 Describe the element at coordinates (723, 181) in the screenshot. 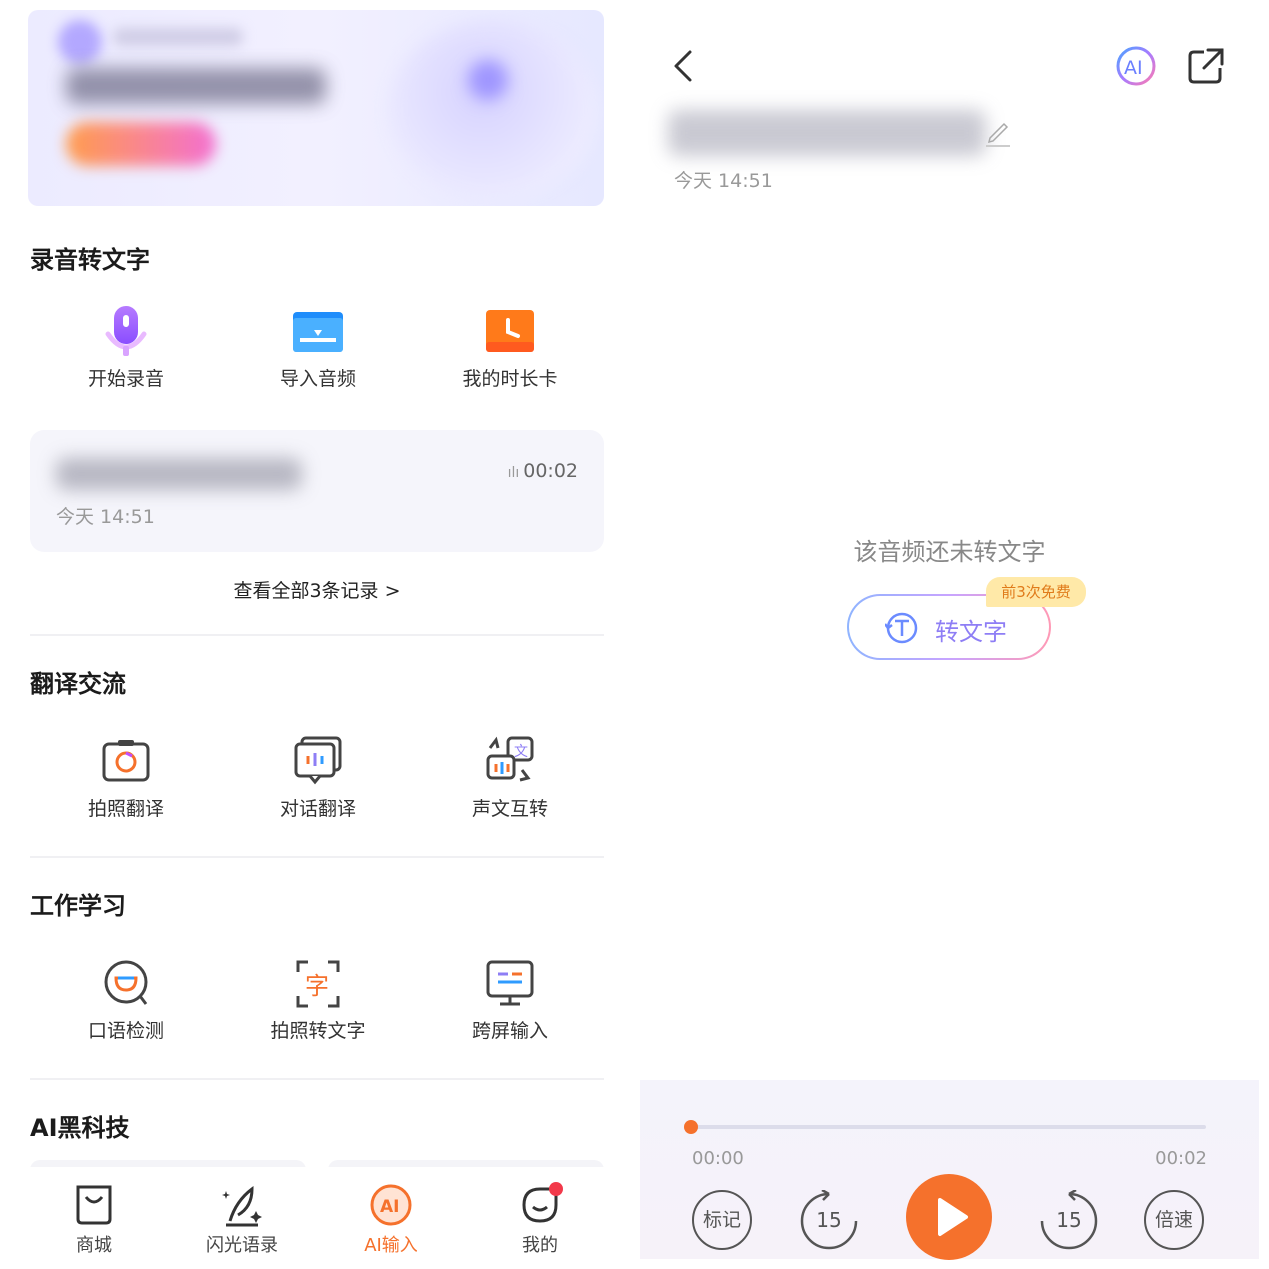

I see `recording-date: 今天 14:51` at that location.